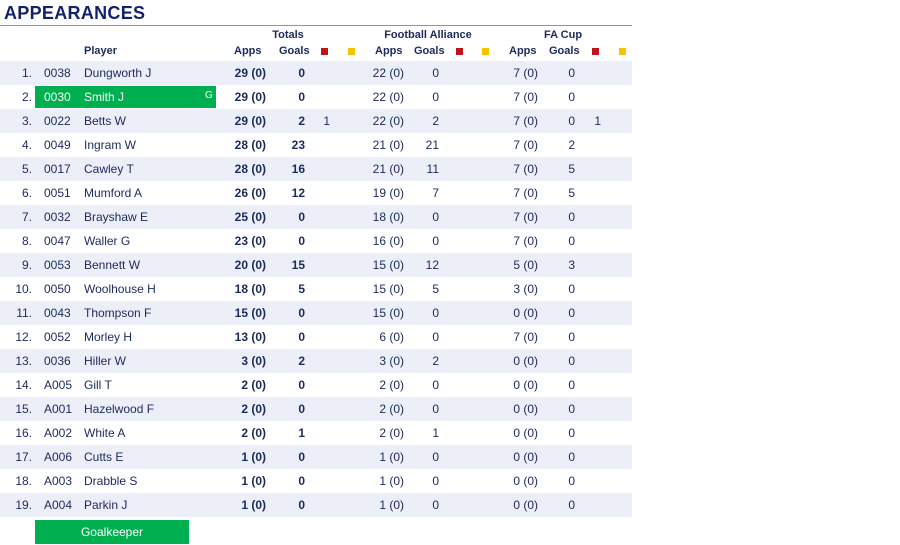 The image size is (900, 545). Describe the element at coordinates (298, 193) in the screenshot. I see `total-goals: 12` at that location.